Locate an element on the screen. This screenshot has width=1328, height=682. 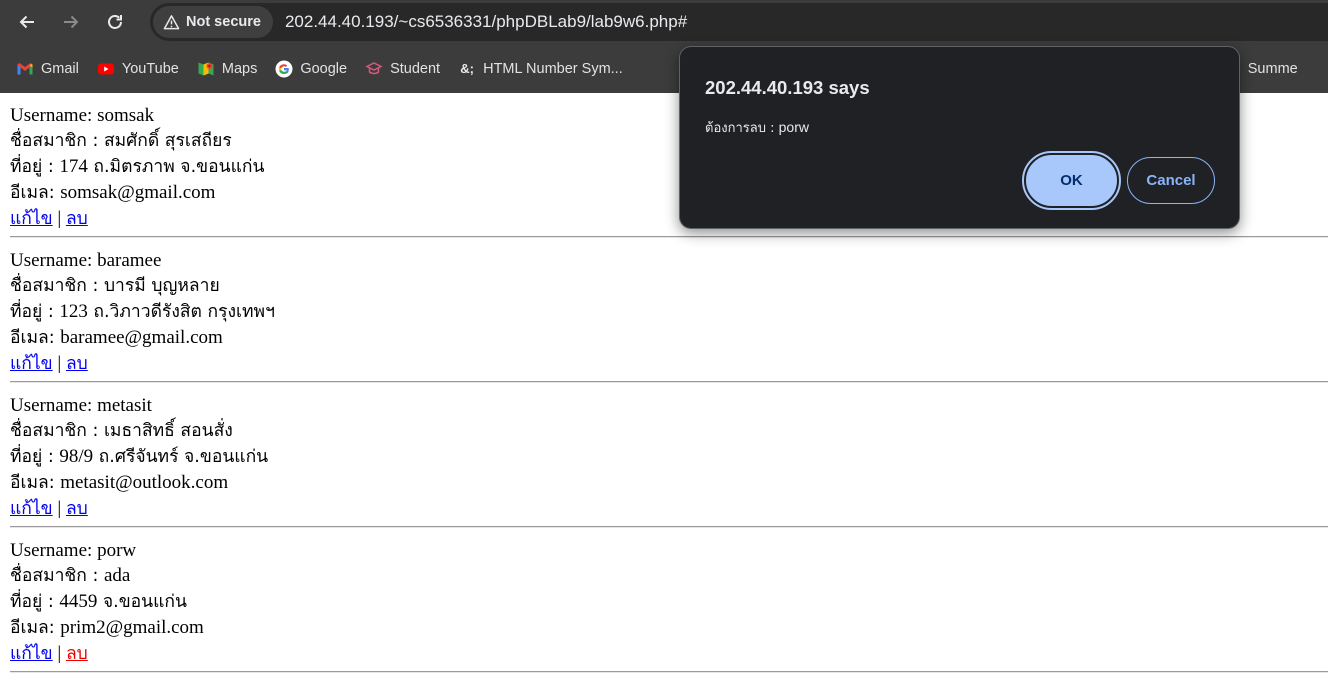
ampersand-icon: &; is located at coordinates (467, 68).